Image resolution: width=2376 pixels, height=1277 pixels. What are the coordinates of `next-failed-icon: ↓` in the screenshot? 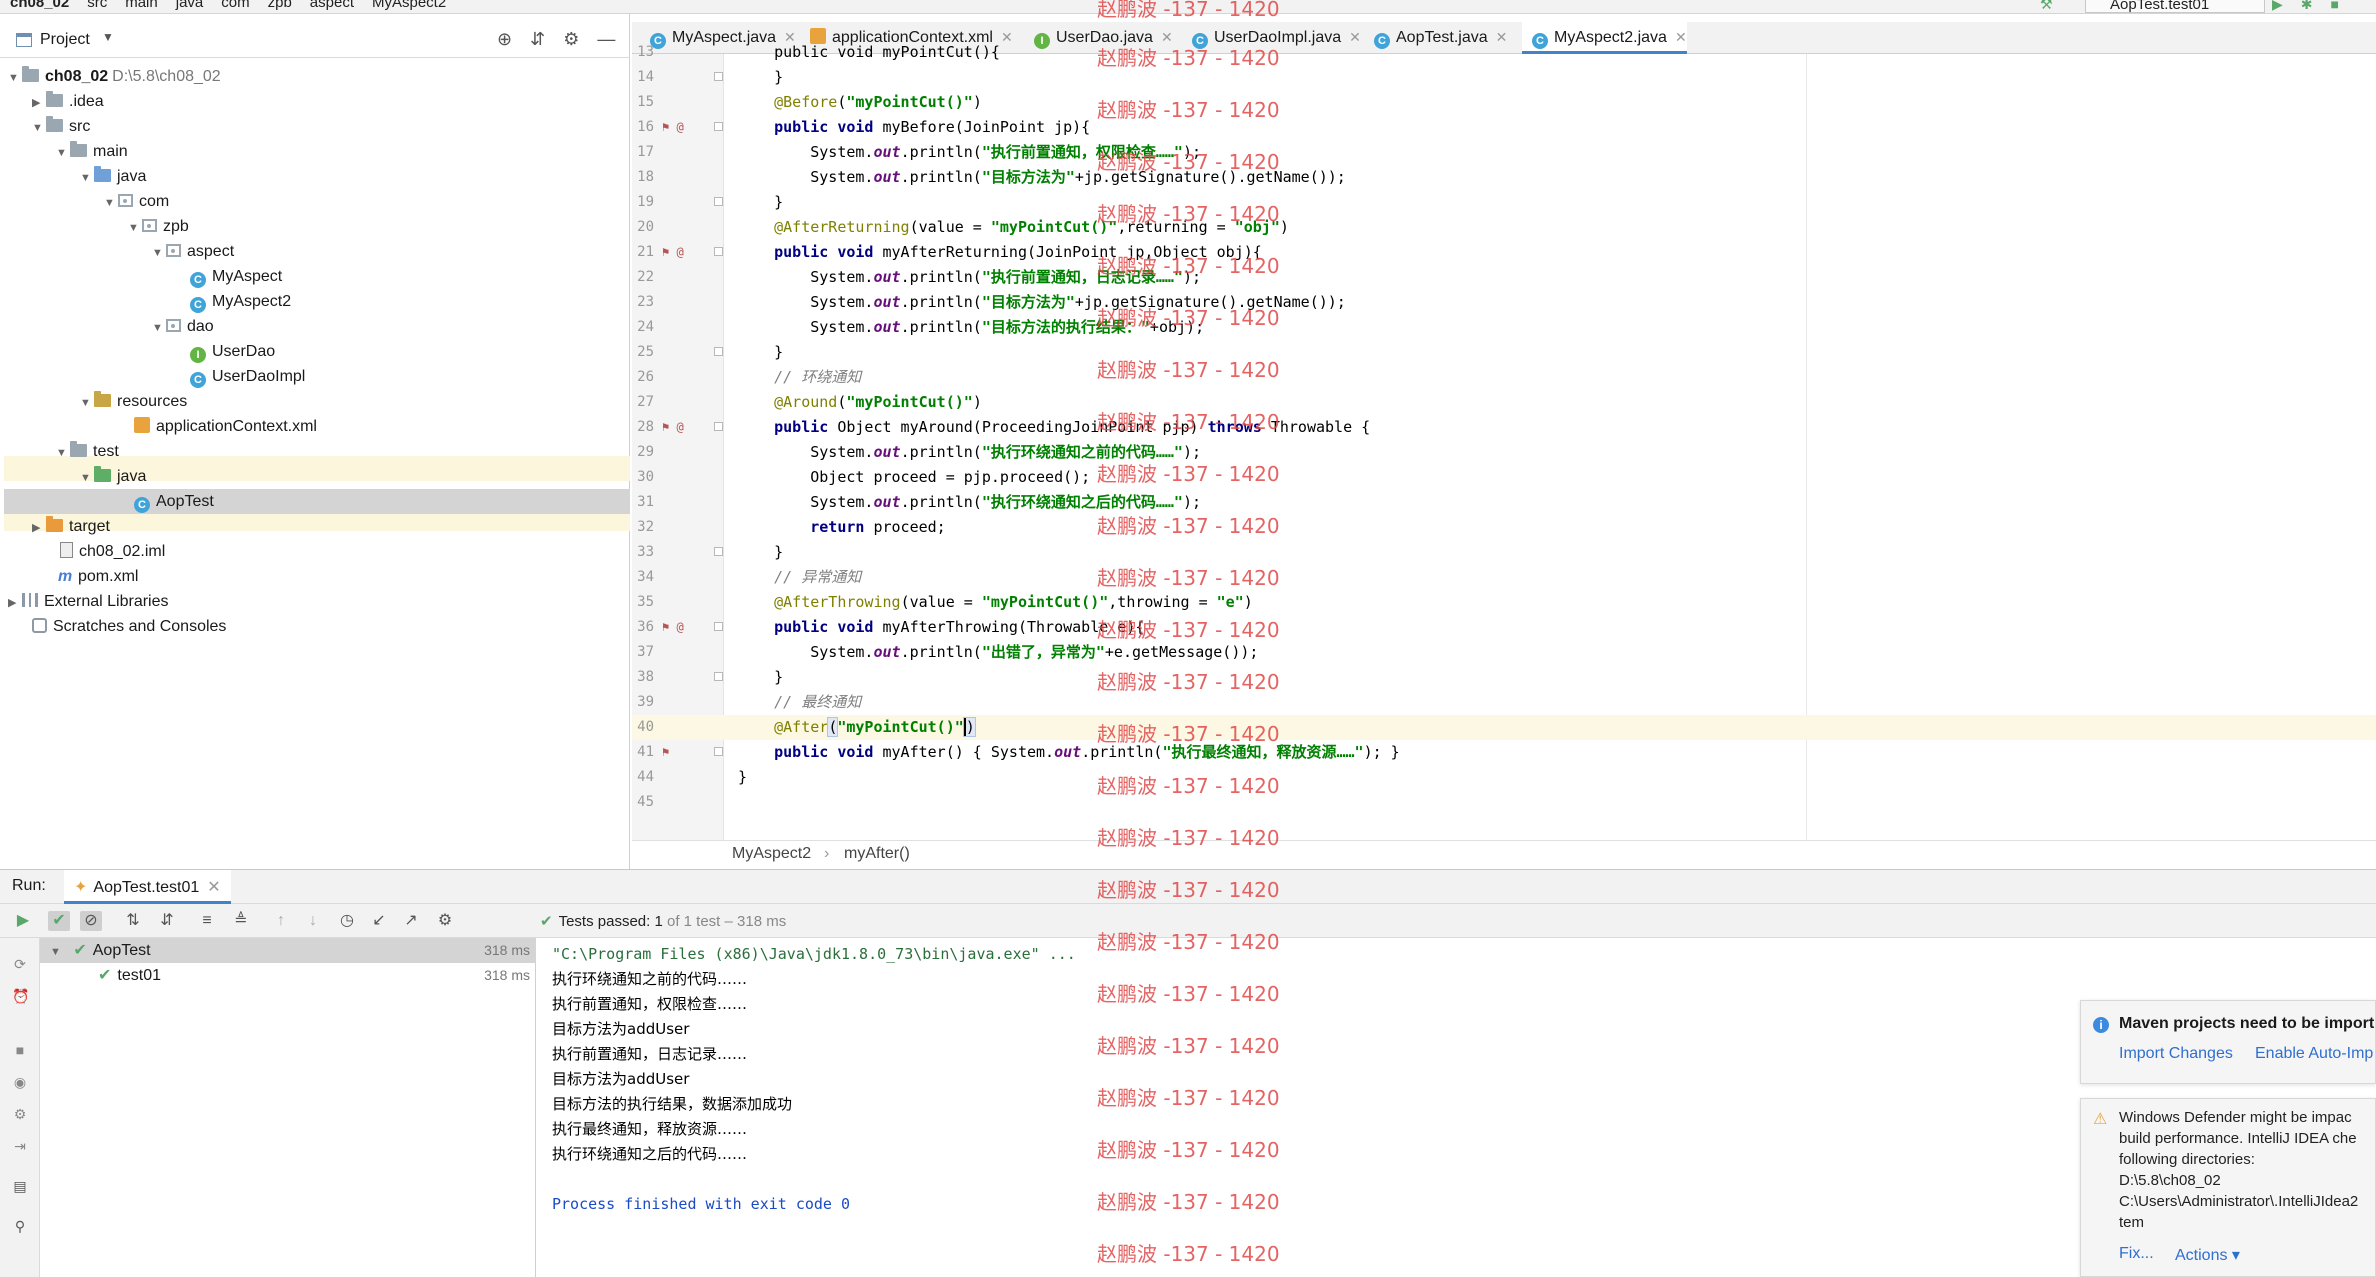 It's located at (313, 921).